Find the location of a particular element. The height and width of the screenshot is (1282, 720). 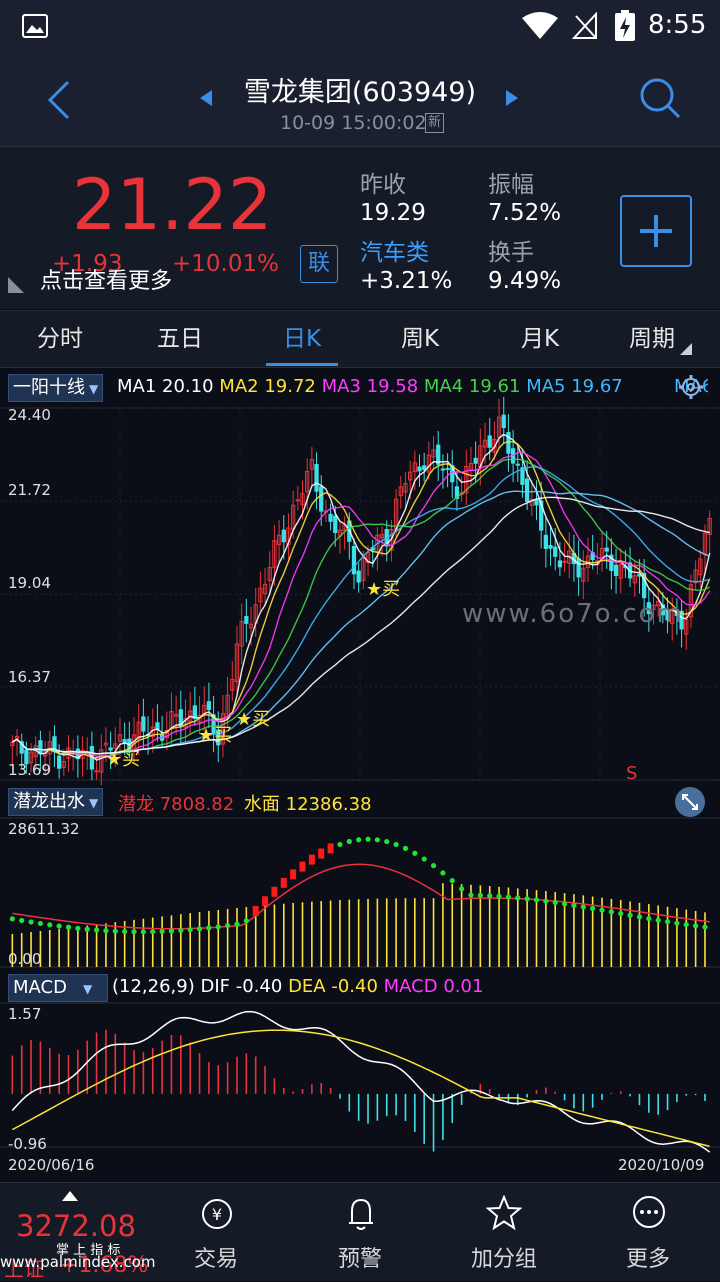

tab-monthly-k: 月K is located at coordinates (540, 339).